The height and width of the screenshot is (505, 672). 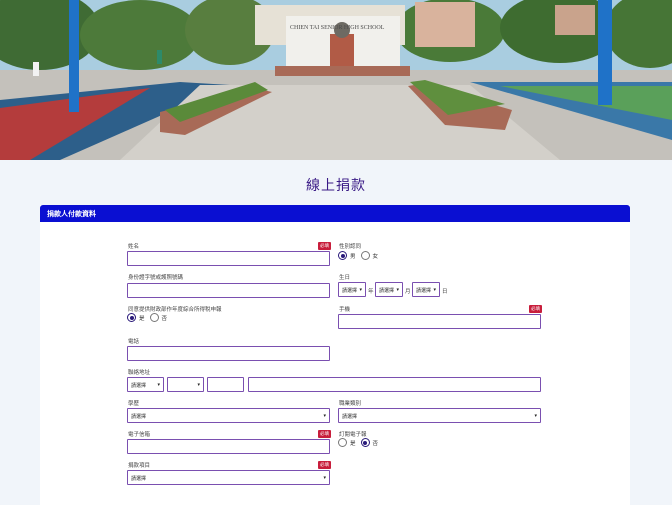 I want to click on tax-consent-yes-radio, so click(x=131, y=317).